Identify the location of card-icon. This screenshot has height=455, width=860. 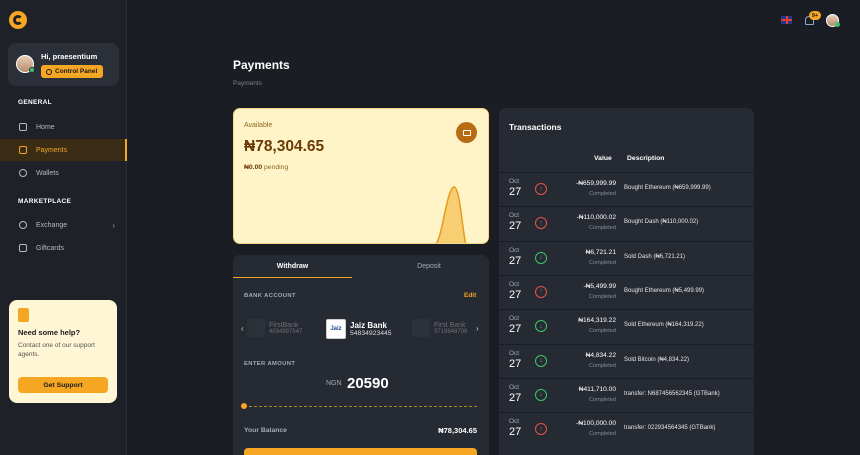
(466, 132).